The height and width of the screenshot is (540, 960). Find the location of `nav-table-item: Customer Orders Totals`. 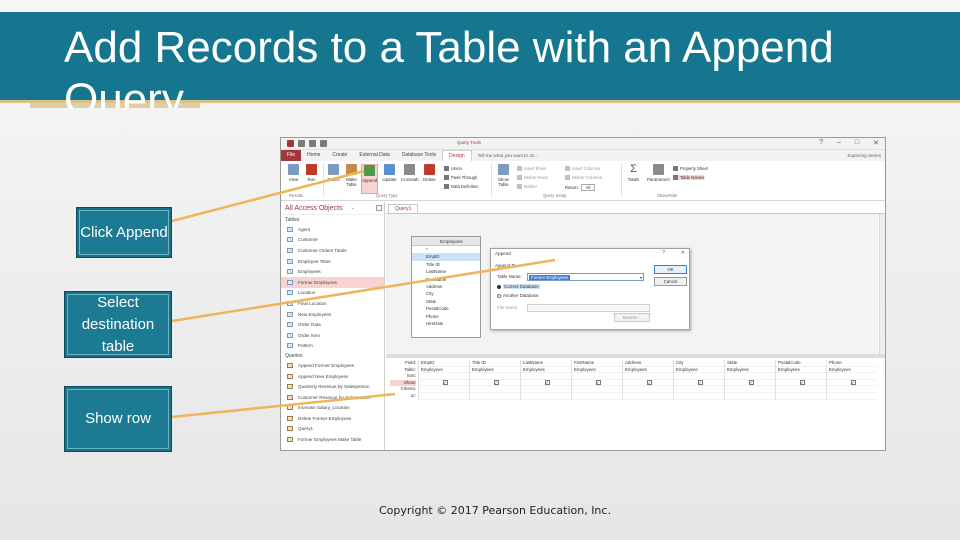

nav-table-item: Customer Orders Totals is located at coordinates (332, 250).